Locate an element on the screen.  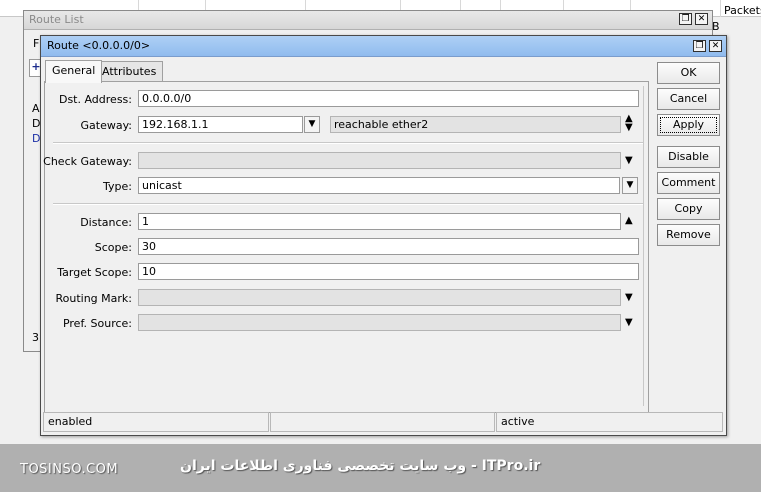
gateway-field: 192.168.1.1 is located at coordinates (220, 124).